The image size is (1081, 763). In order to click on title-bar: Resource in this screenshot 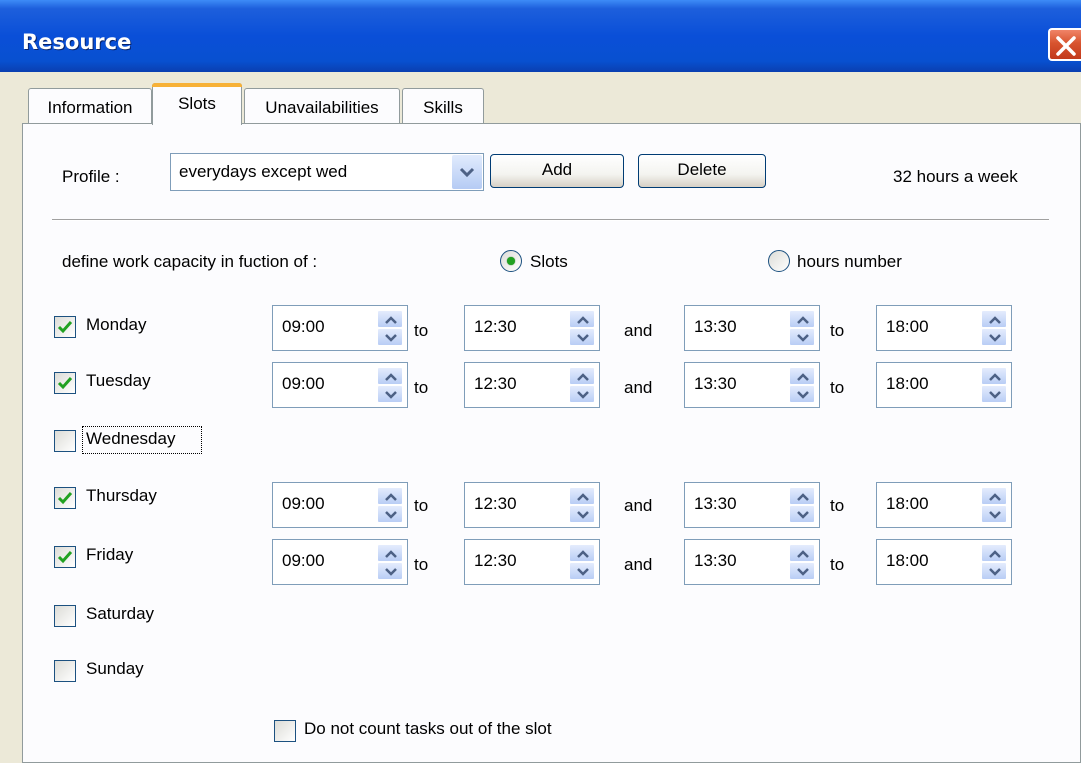, I will do `click(540, 36)`.